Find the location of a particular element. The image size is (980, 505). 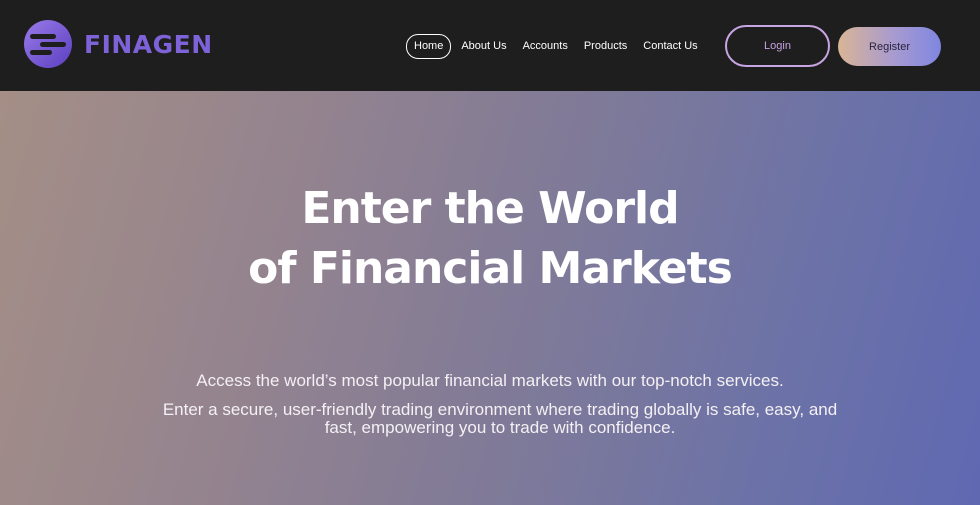

hero-title-line1: Enter the World is located at coordinates (490, 208).